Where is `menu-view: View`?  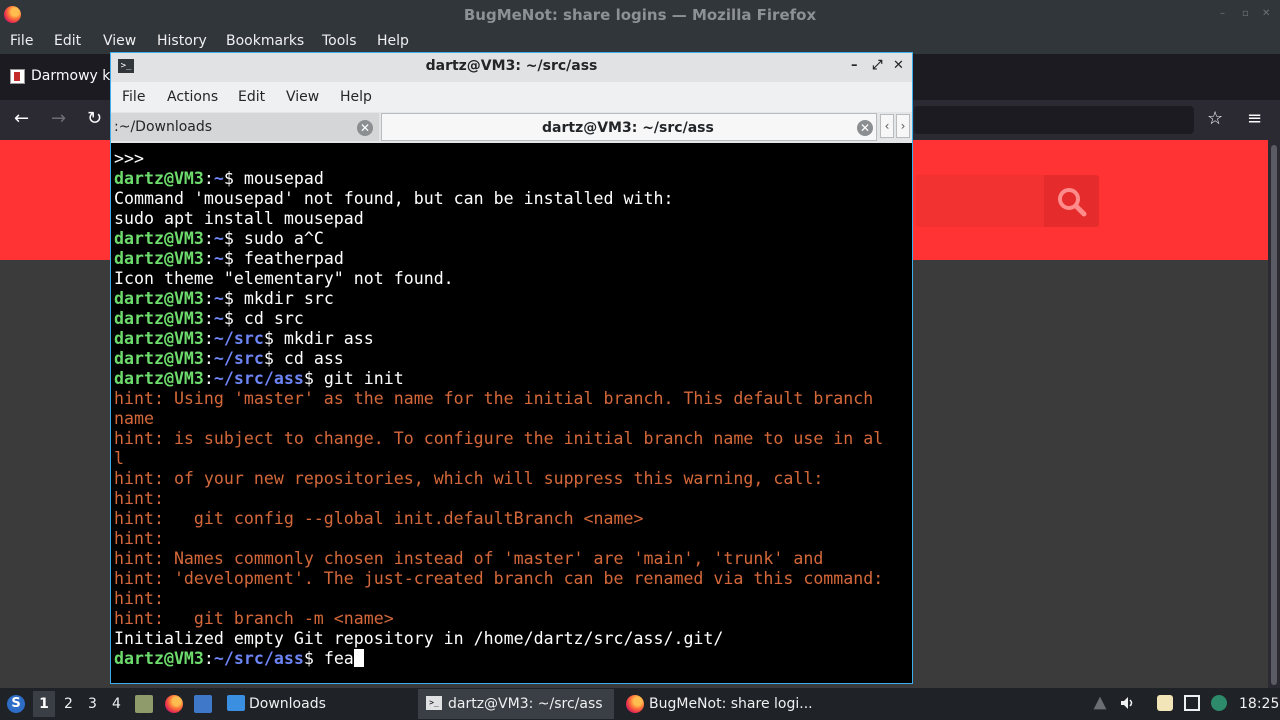
menu-view: View is located at coordinates (119, 41).